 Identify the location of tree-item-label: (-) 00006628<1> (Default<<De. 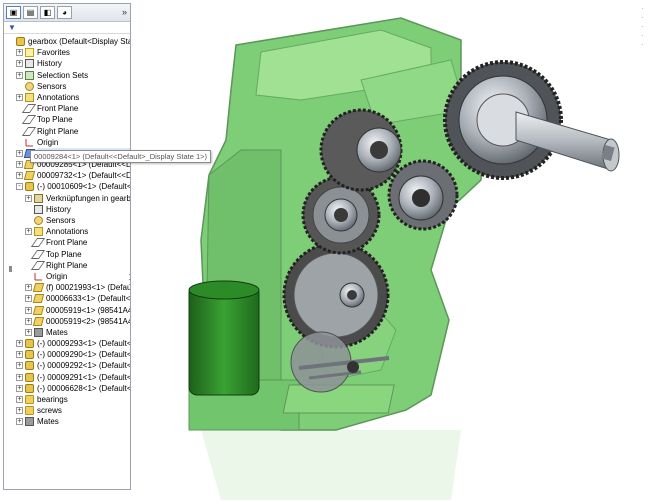
(84, 388).